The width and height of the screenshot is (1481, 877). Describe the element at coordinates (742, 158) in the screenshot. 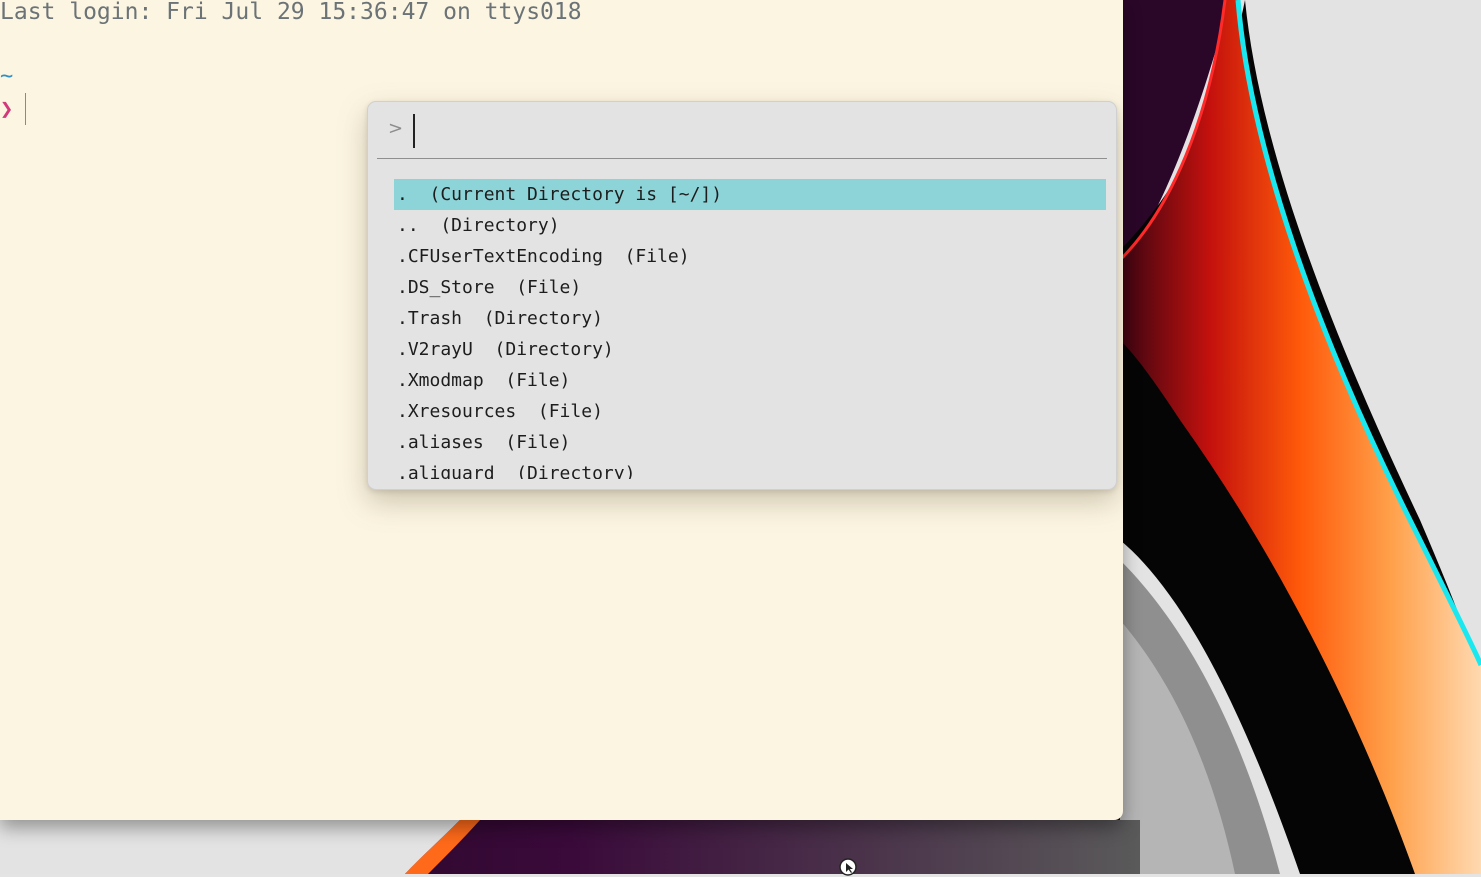

I see `finder-separator` at that location.